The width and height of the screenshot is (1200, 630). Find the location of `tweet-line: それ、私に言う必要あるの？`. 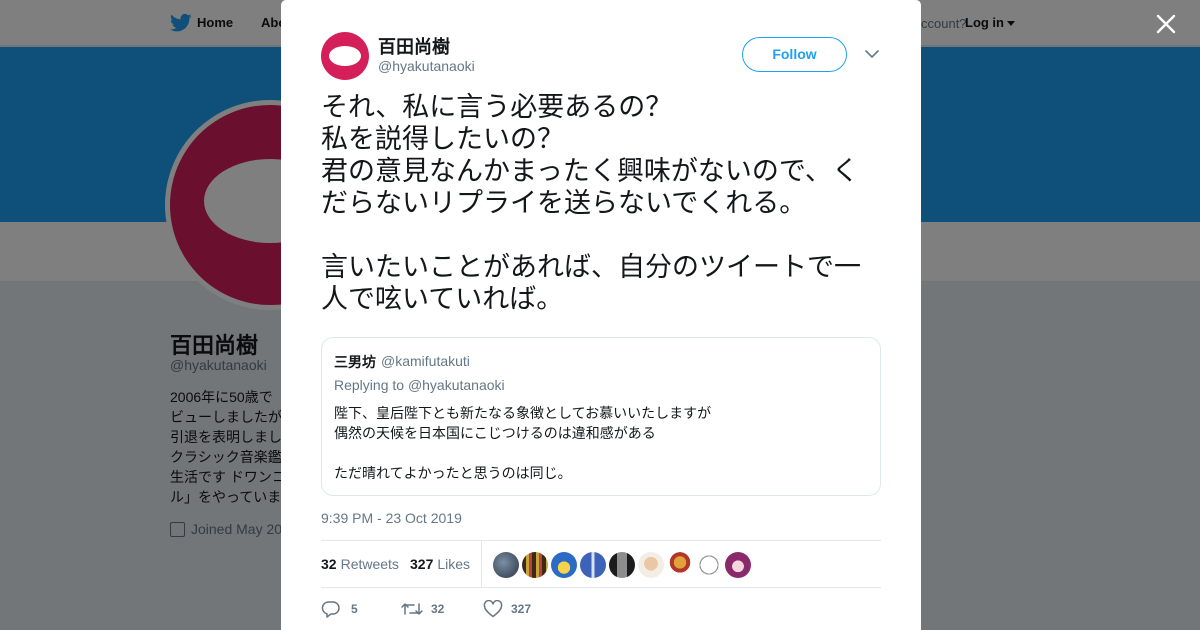

tweet-line: それ、私に言う必要あるの？ is located at coordinates (497, 107).